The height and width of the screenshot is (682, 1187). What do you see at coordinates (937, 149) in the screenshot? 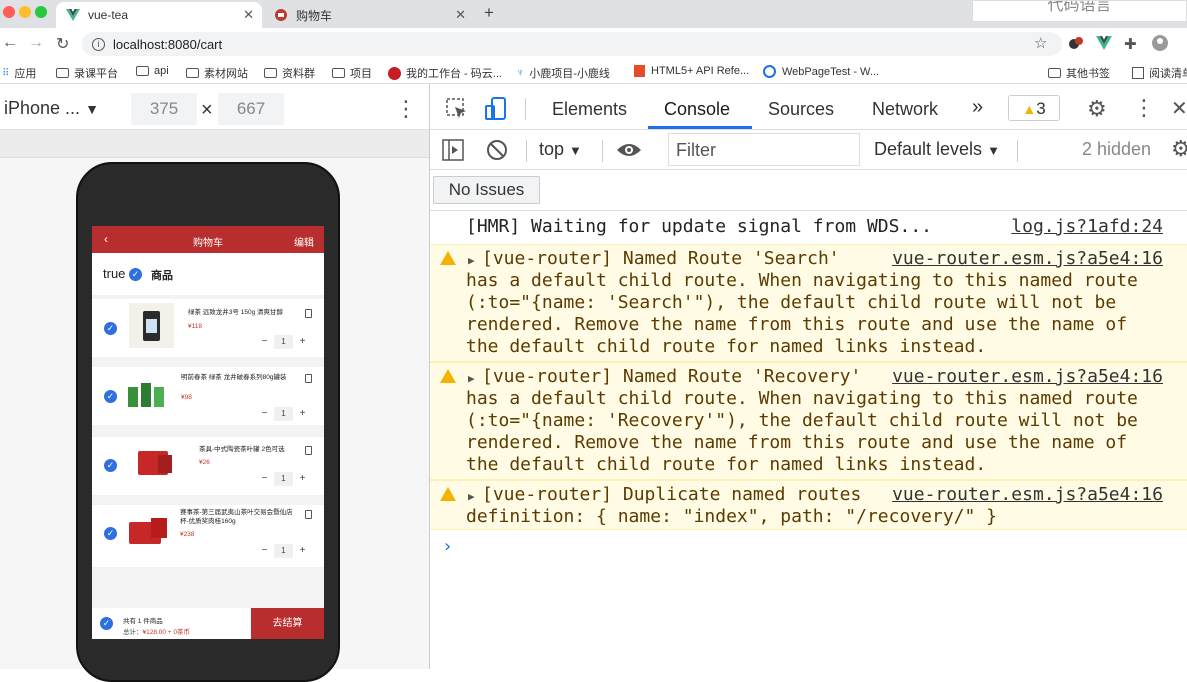
I see `log-levels-select: Default levels ▼` at bounding box center [937, 149].